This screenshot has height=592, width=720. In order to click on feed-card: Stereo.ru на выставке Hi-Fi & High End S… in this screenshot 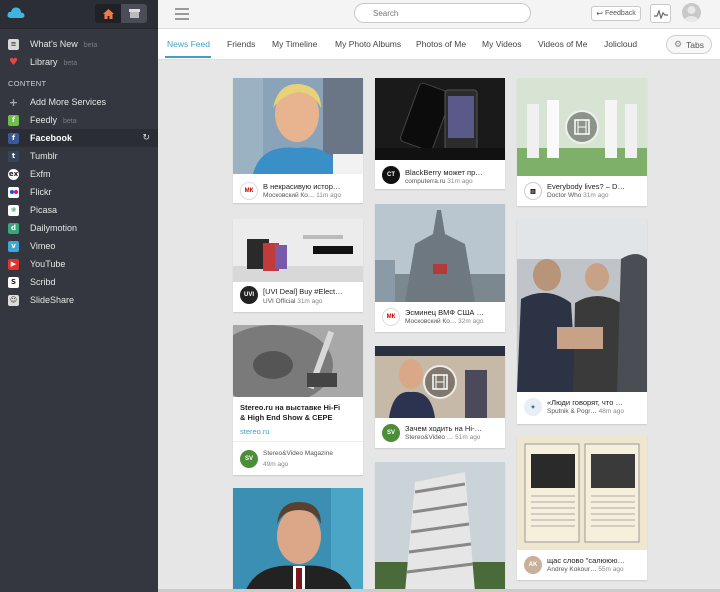, I will do `click(298, 400)`.